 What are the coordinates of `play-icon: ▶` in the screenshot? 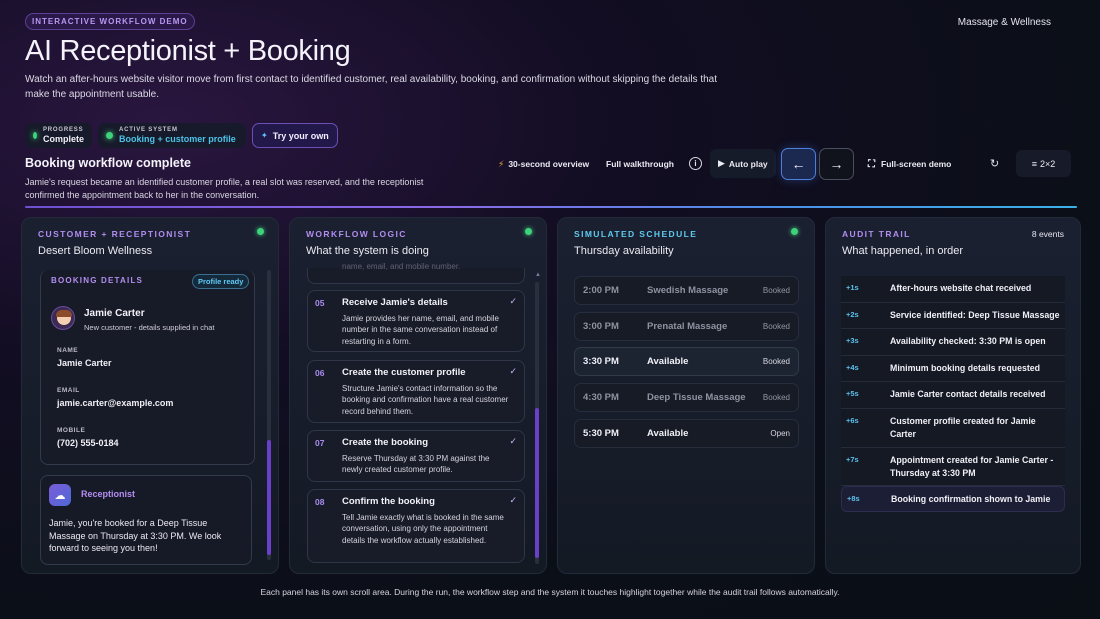 It's located at (721, 163).